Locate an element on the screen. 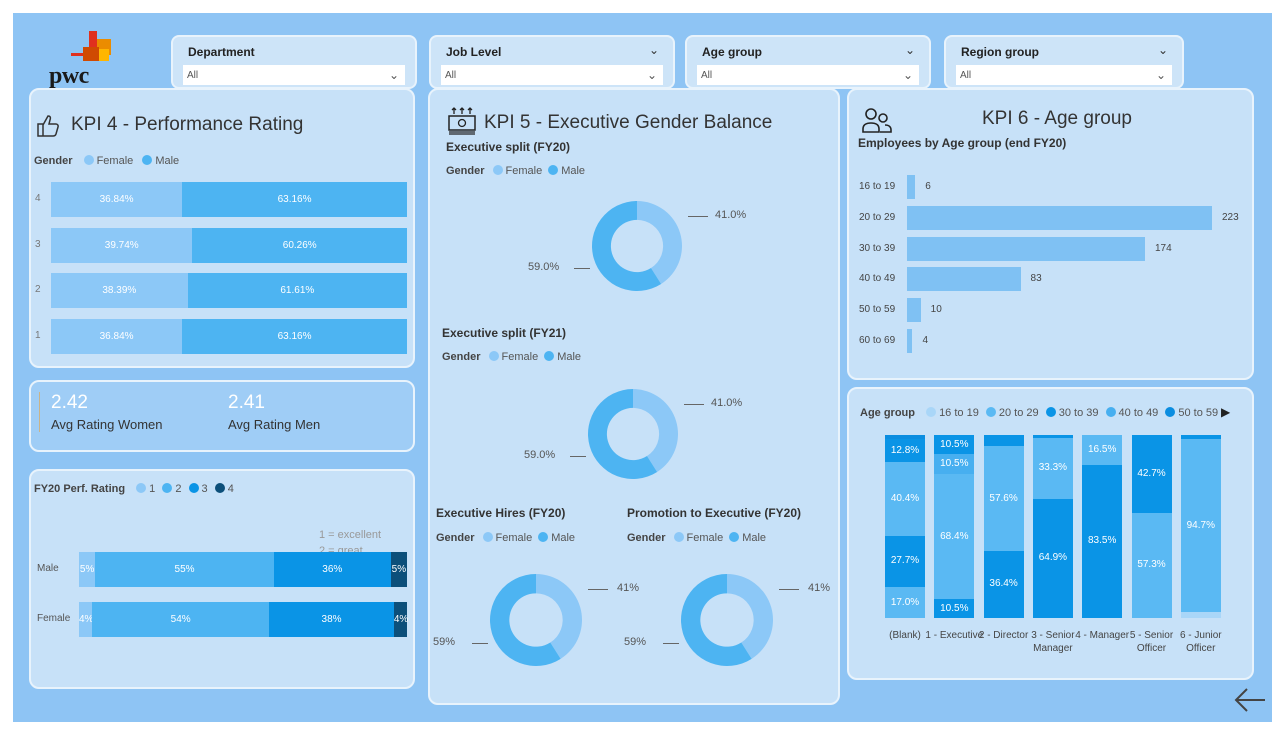 The height and width of the screenshot is (737, 1282). stacked-column: 57.3% 42.7% is located at coordinates (1151, 526).